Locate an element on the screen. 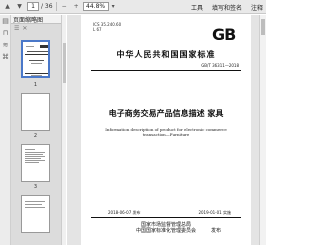 The width and height of the screenshot is (320, 245). zoom-in-button: + is located at coordinates (76, 6).